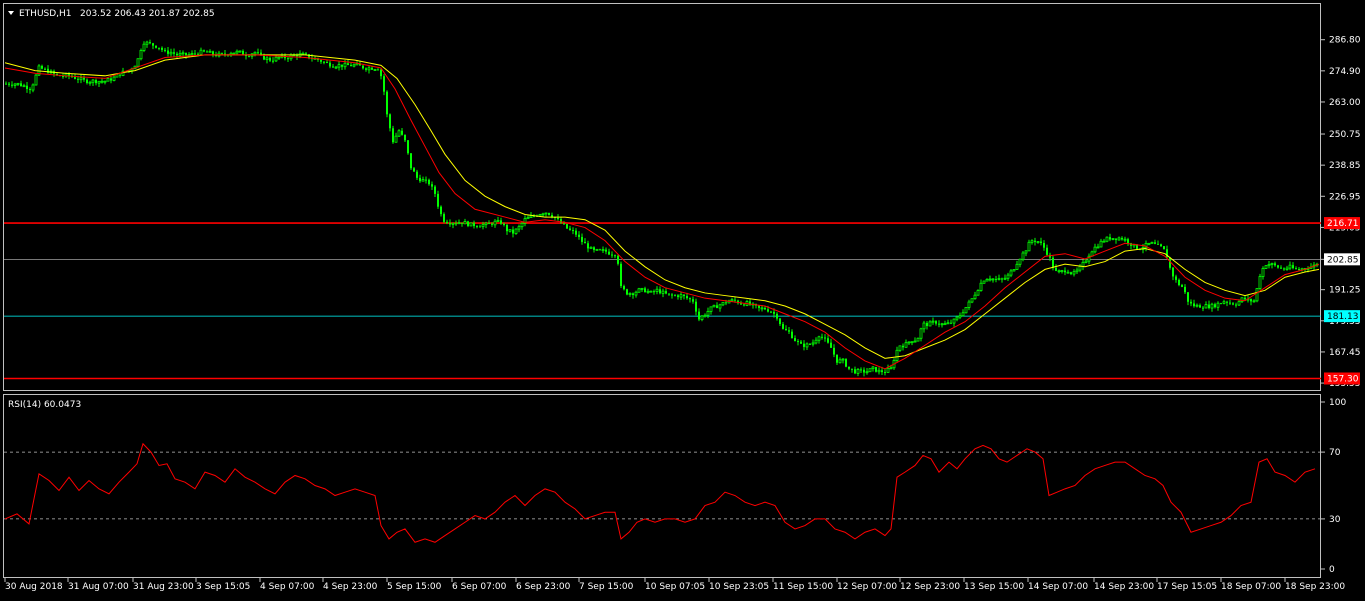  I want to click on time-tick-label: 18 Sep 07:00, so click(1251, 587).